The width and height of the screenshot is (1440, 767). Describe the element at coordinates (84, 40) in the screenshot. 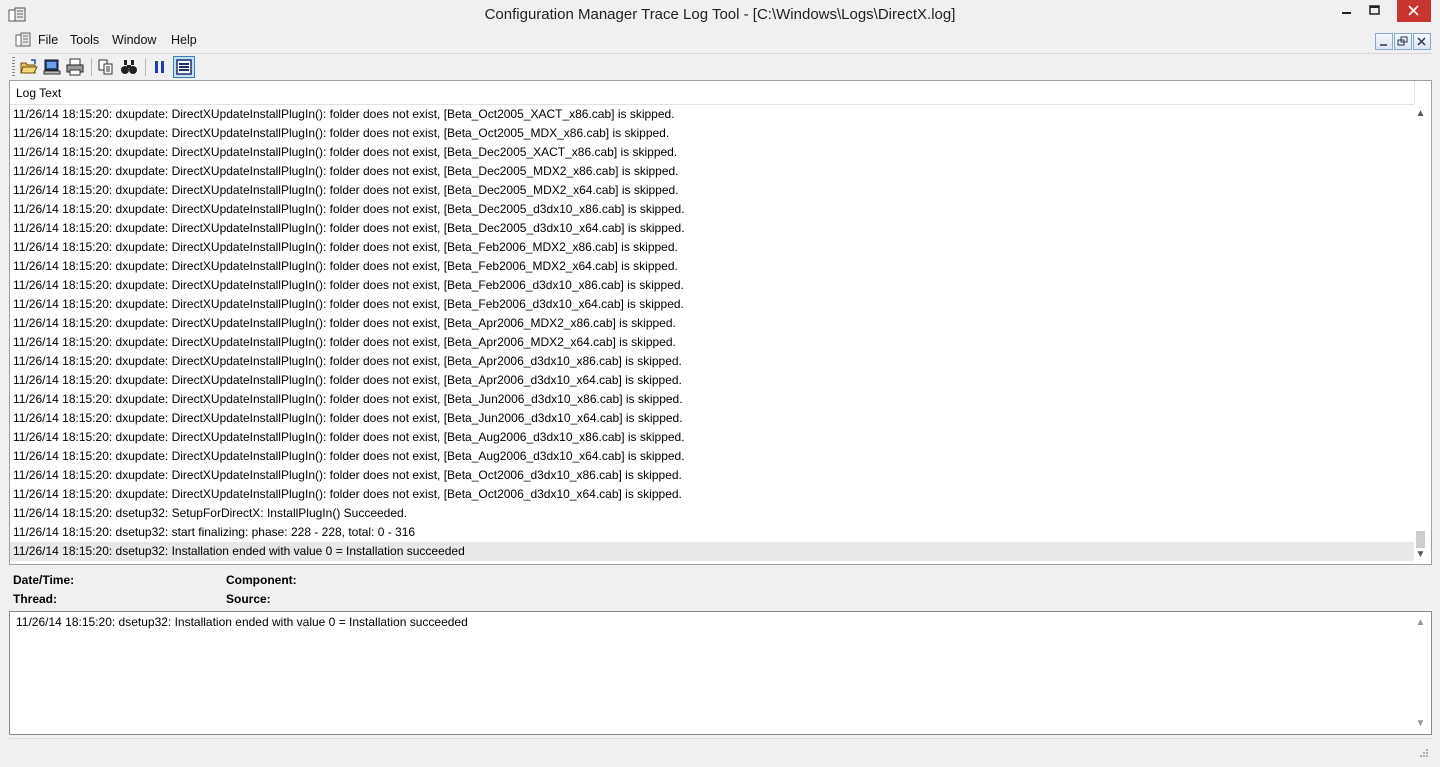

I see `menu-tools: Tools` at that location.